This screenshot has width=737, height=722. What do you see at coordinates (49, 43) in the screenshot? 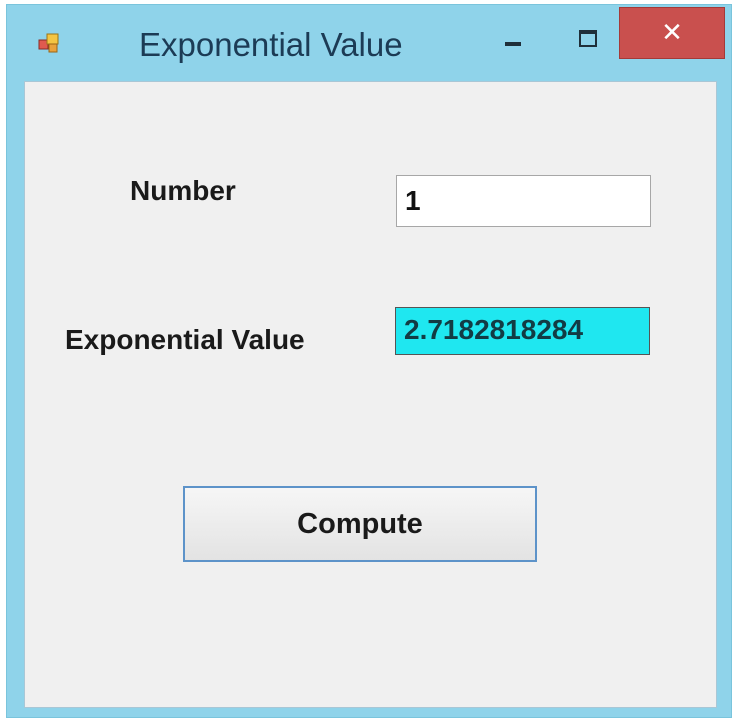
I see `windows-form-icon` at bounding box center [49, 43].